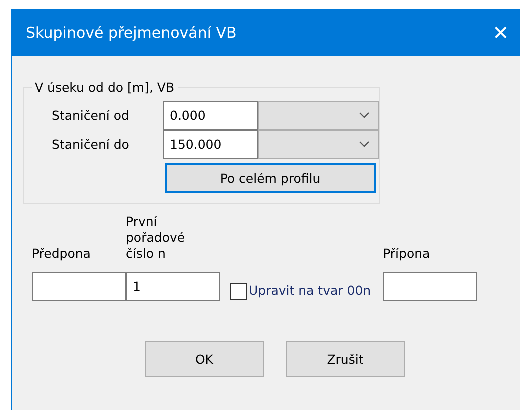 Image resolution: width=520 pixels, height=410 pixels. What do you see at coordinates (430, 286) in the screenshot?
I see `suffix-input` at bounding box center [430, 286].